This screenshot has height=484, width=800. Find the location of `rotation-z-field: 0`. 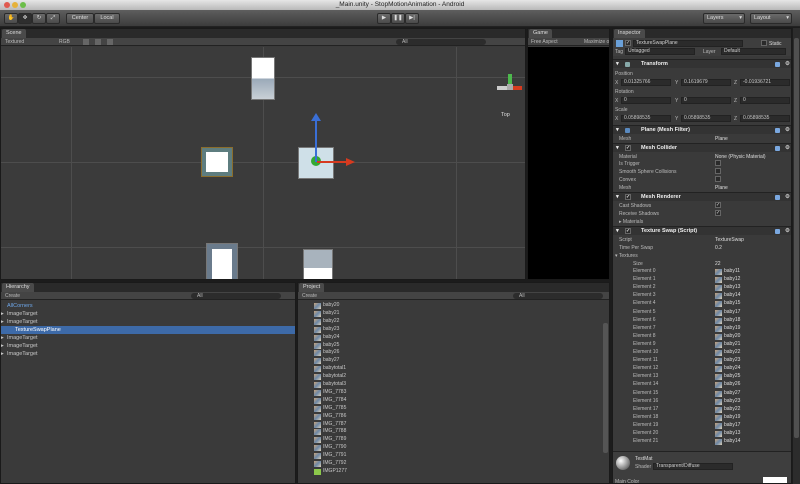

rotation-z-field: 0 is located at coordinates (765, 100).